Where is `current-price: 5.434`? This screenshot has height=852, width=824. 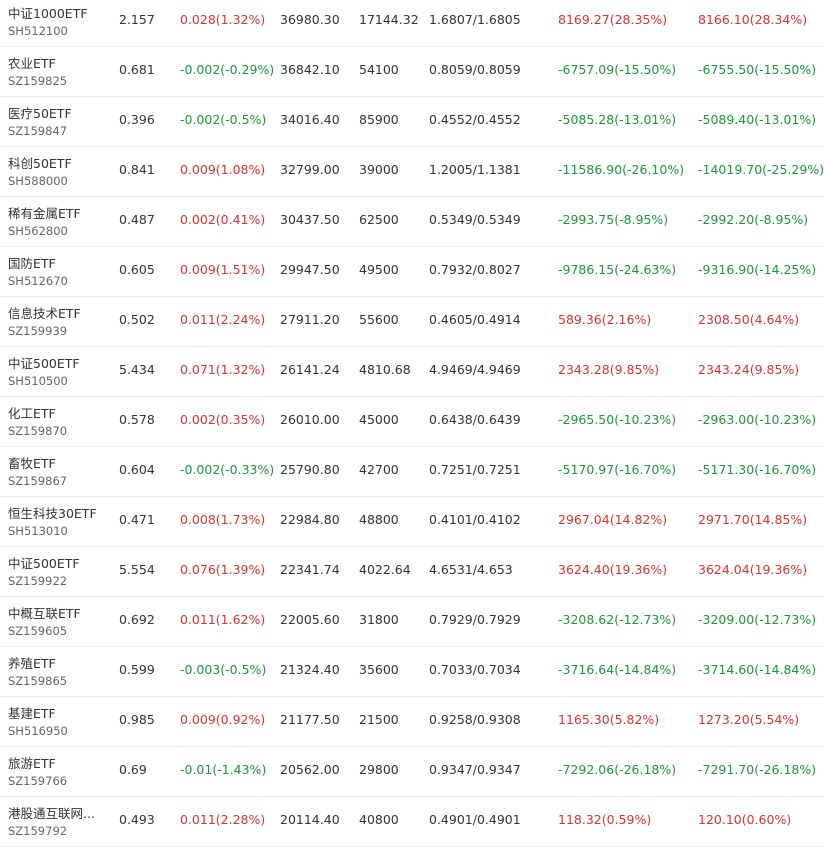 current-price: 5.434 is located at coordinates (137, 369).